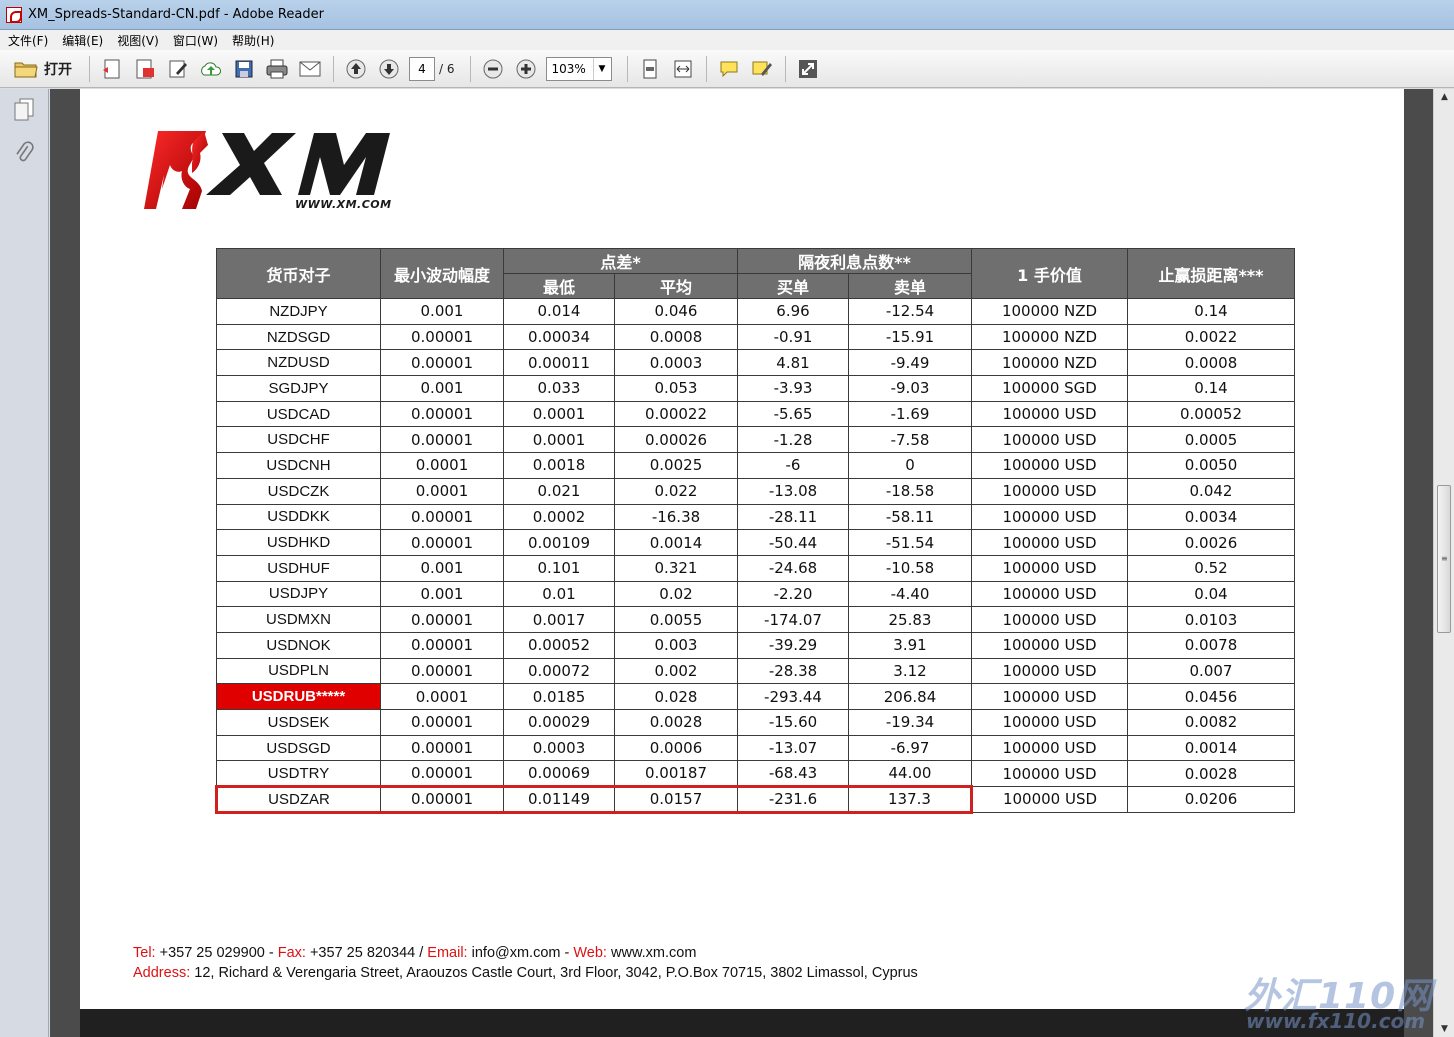 This screenshot has width=1454, height=1037. What do you see at coordinates (559, 517) in the screenshot?
I see `cell-spread-low: 0.0002` at bounding box center [559, 517].